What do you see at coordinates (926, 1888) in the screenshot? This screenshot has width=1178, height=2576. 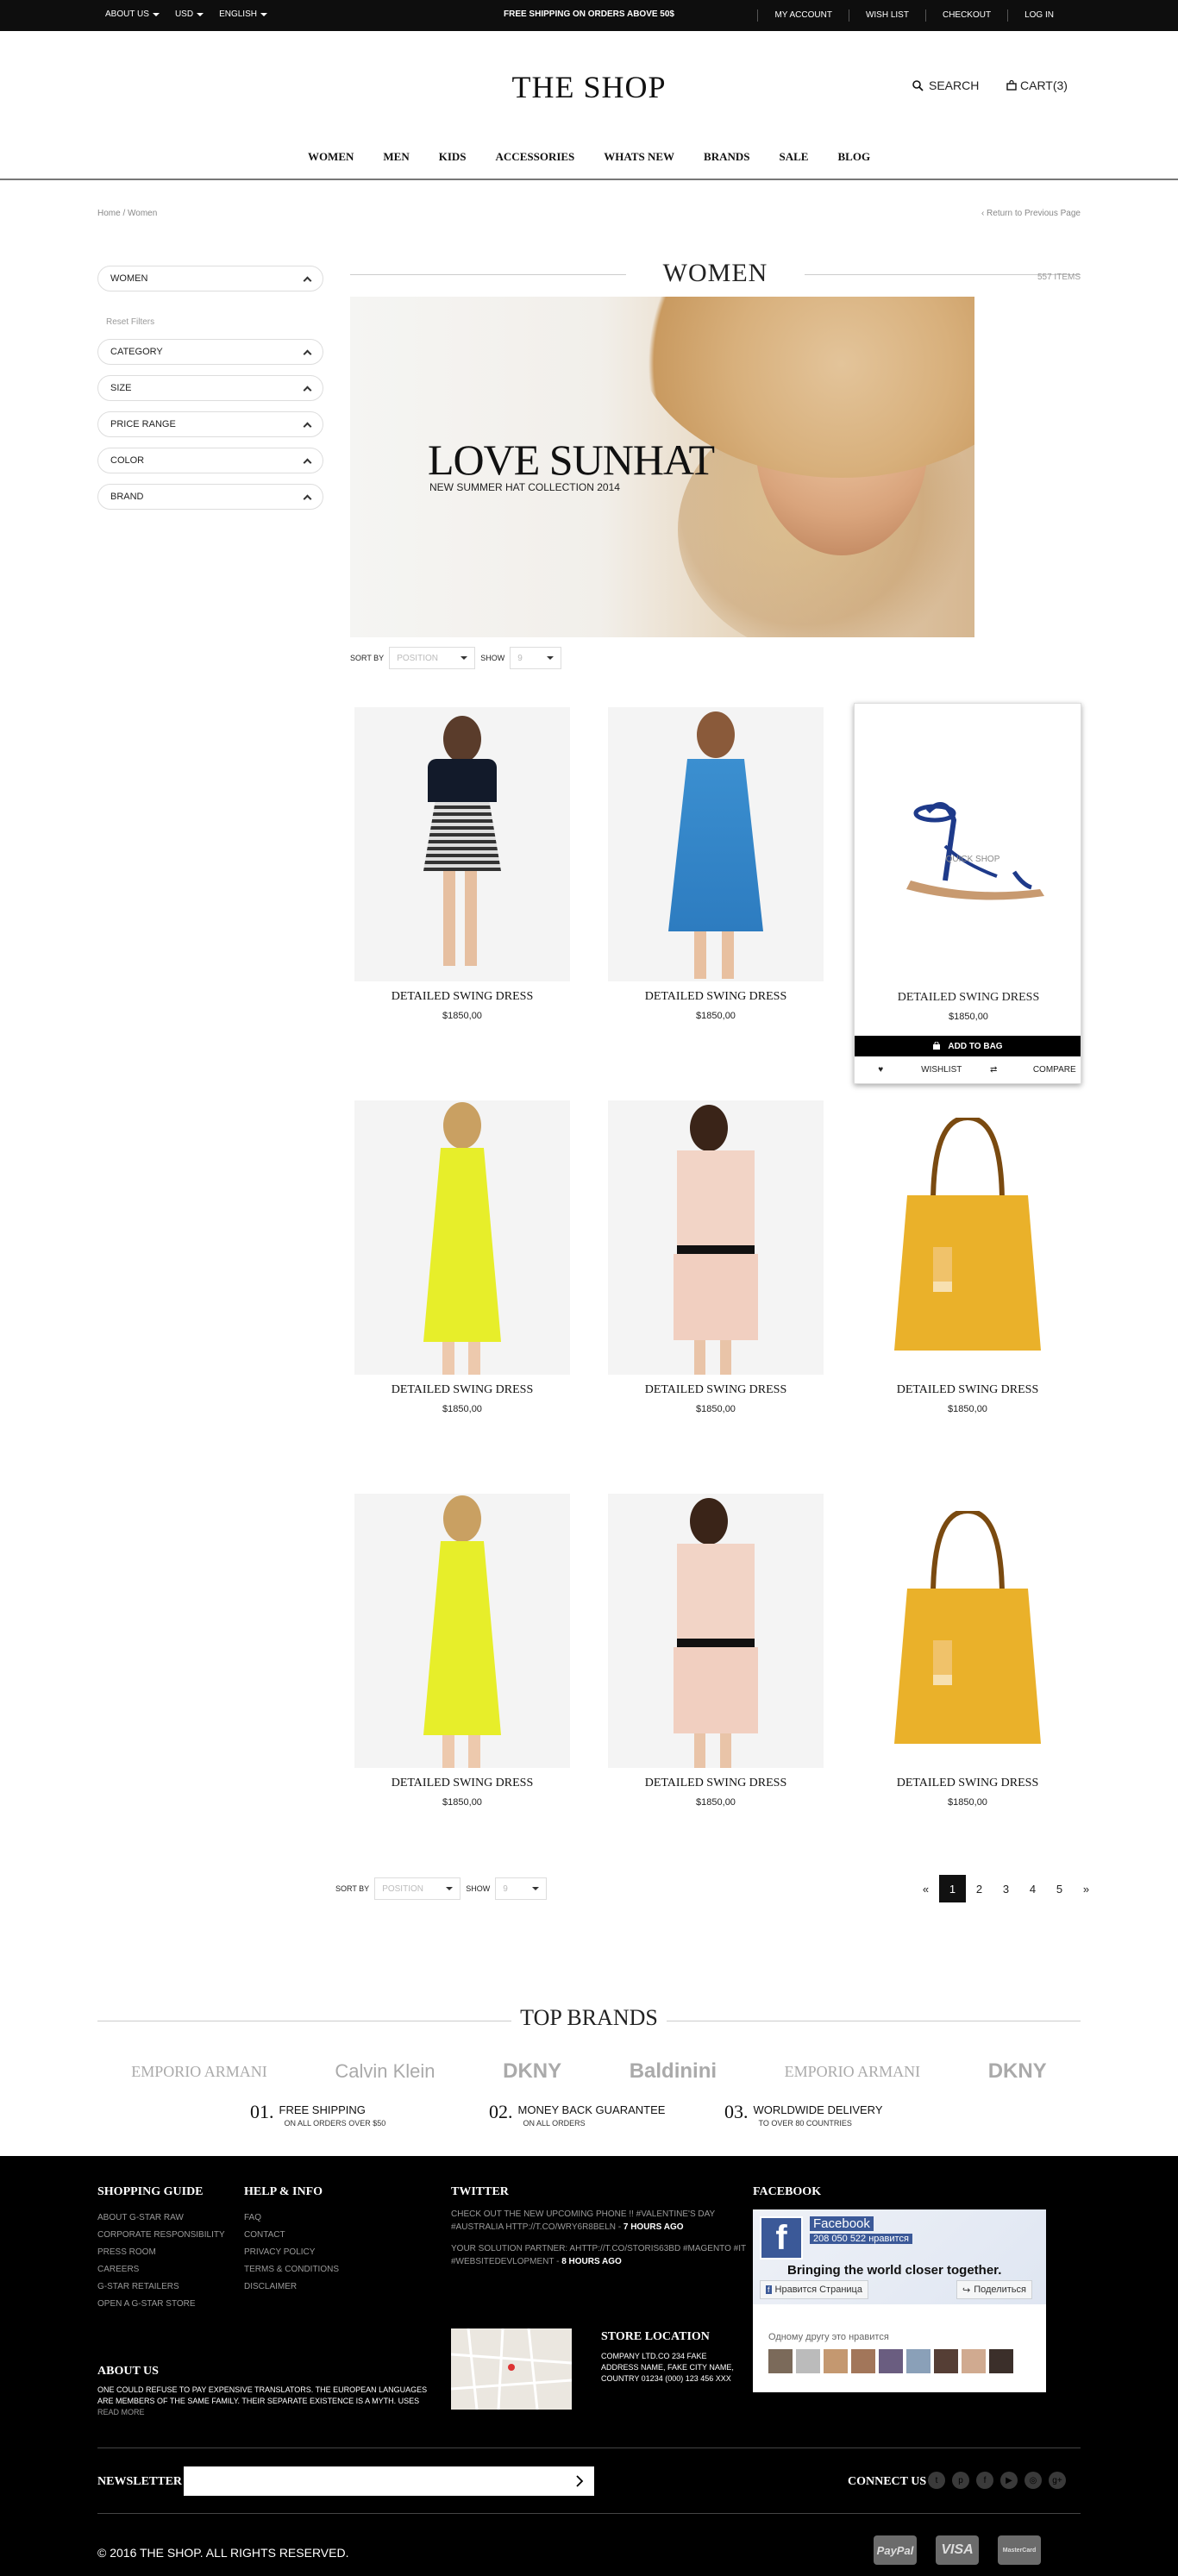 I see `pagination-prev: «` at bounding box center [926, 1888].